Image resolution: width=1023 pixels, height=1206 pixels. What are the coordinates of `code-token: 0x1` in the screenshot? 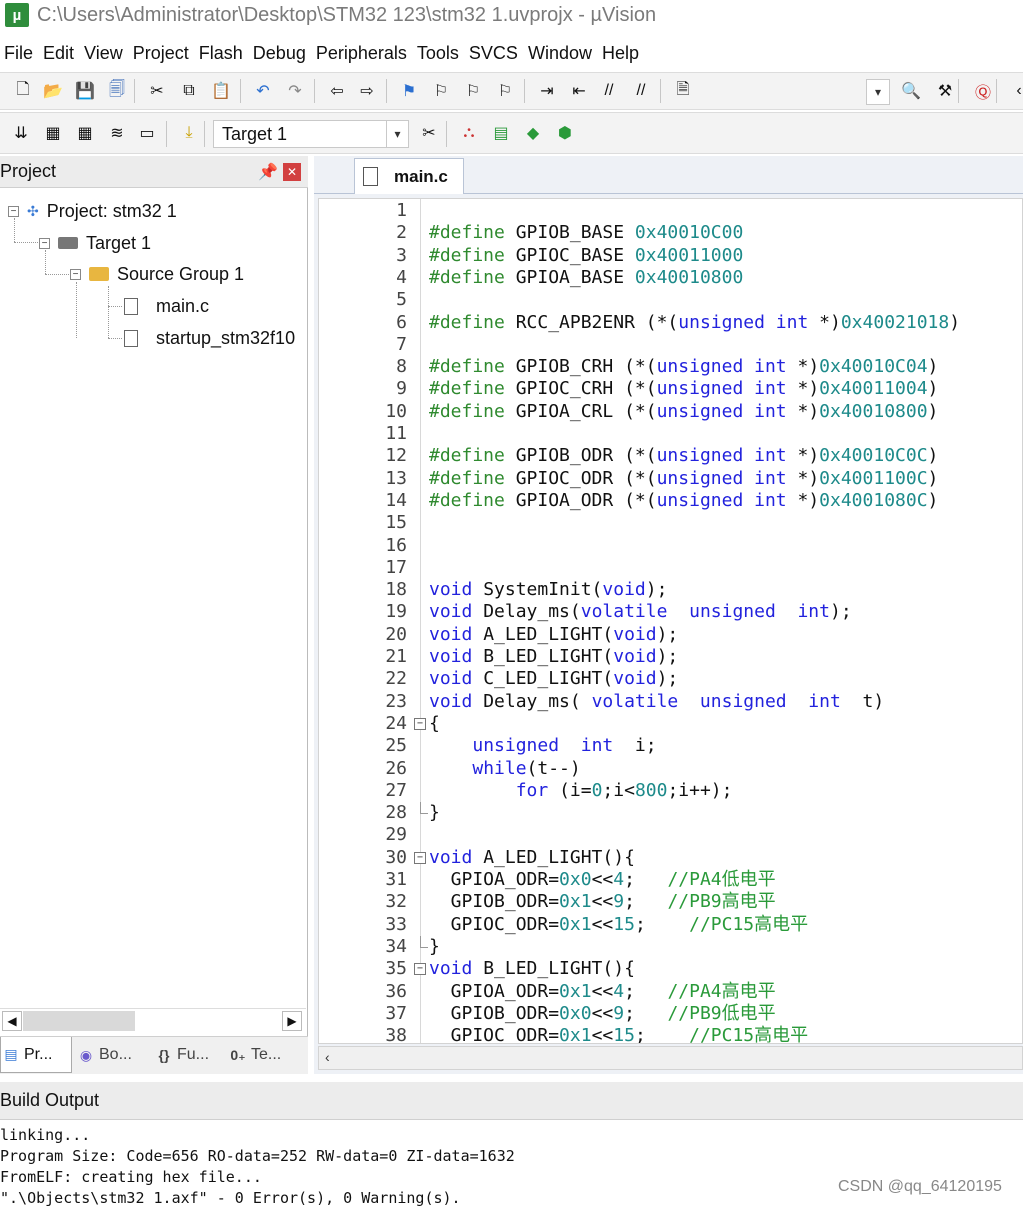 It's located at (575, 924).